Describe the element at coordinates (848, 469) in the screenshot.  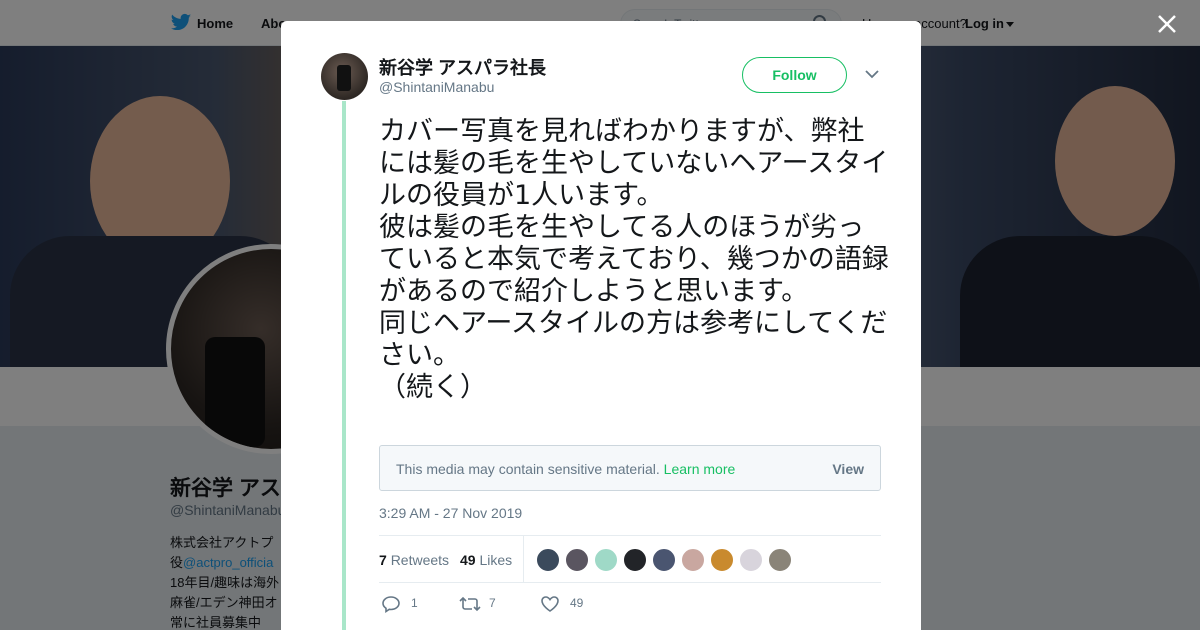
I see `view-media-button: View` at that location.